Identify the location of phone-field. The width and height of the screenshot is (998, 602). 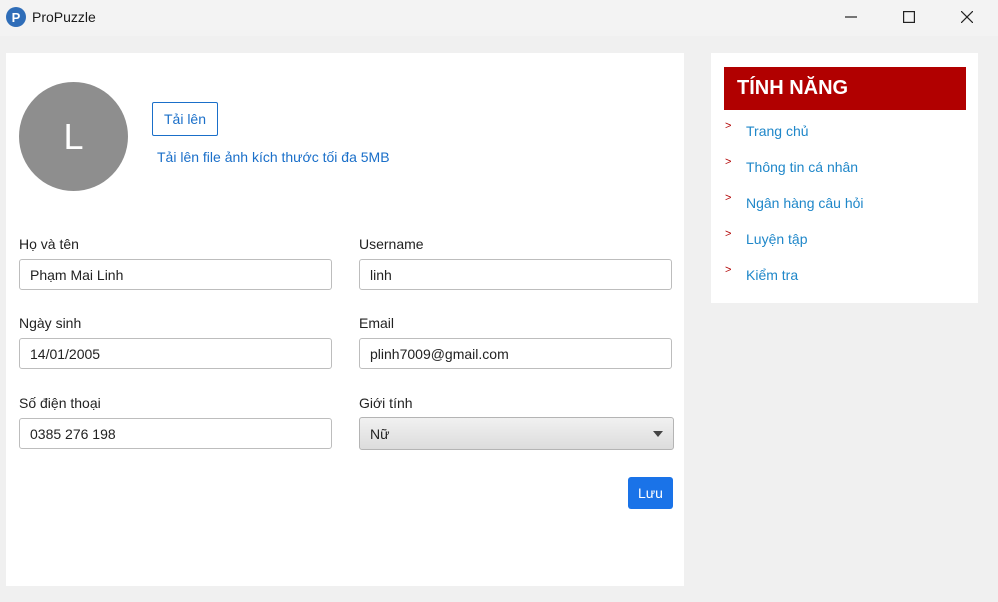
(175, 433).